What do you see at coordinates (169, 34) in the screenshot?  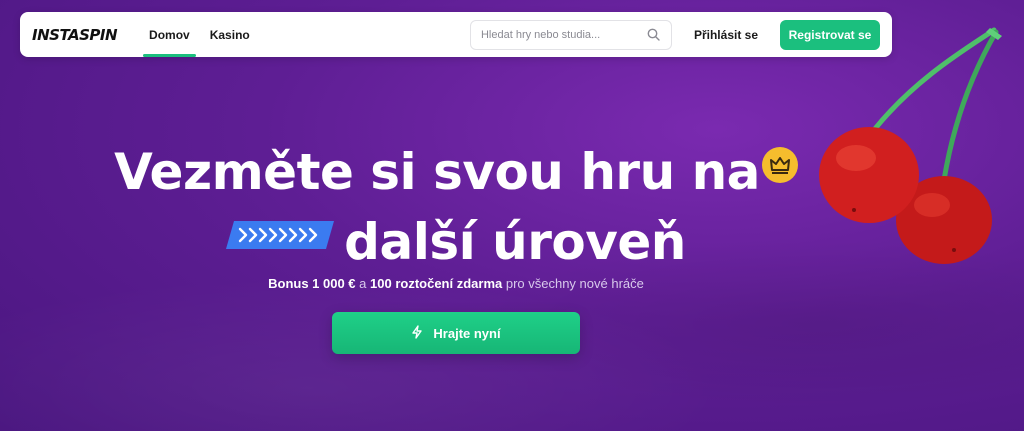 I see `nav-link-domov: Domov` at bounding box center [169, 34].